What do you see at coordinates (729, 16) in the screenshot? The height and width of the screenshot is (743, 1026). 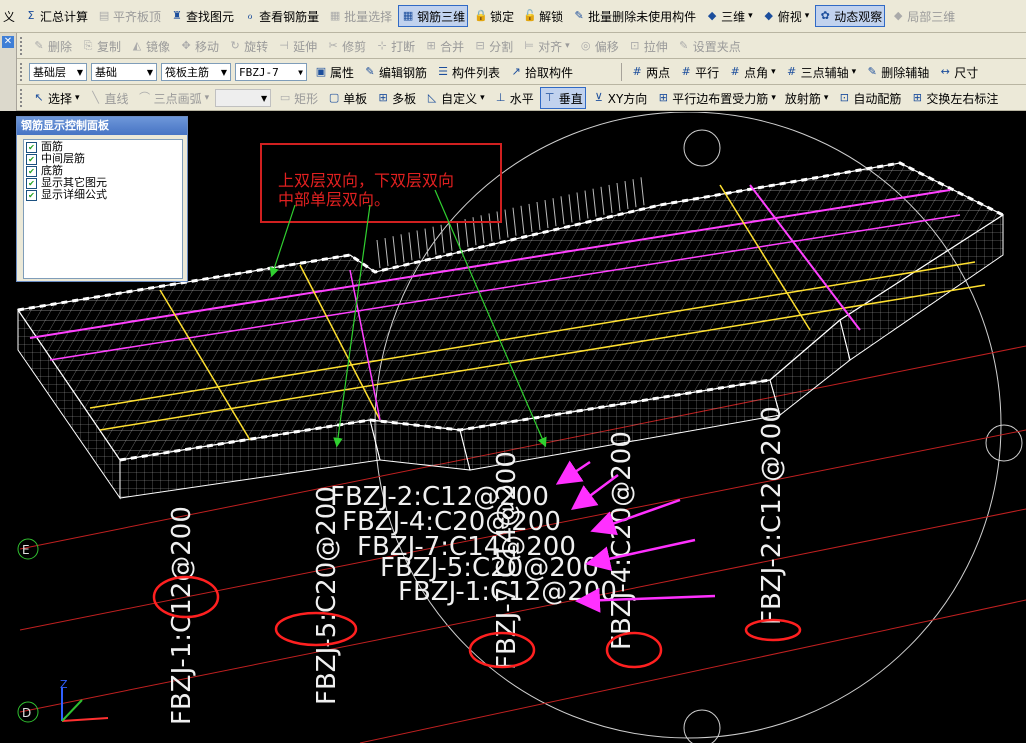 I see `main-button-10: ◆ 三维 ▾` at bounding box center [729, 16].